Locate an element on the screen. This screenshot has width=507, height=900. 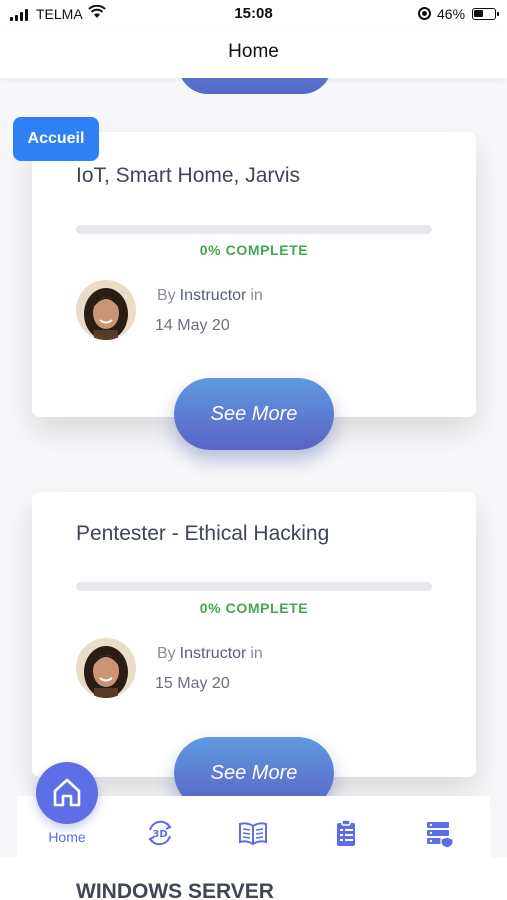
3d-rotate-icon: 3D is located at coordinates (160, 833).